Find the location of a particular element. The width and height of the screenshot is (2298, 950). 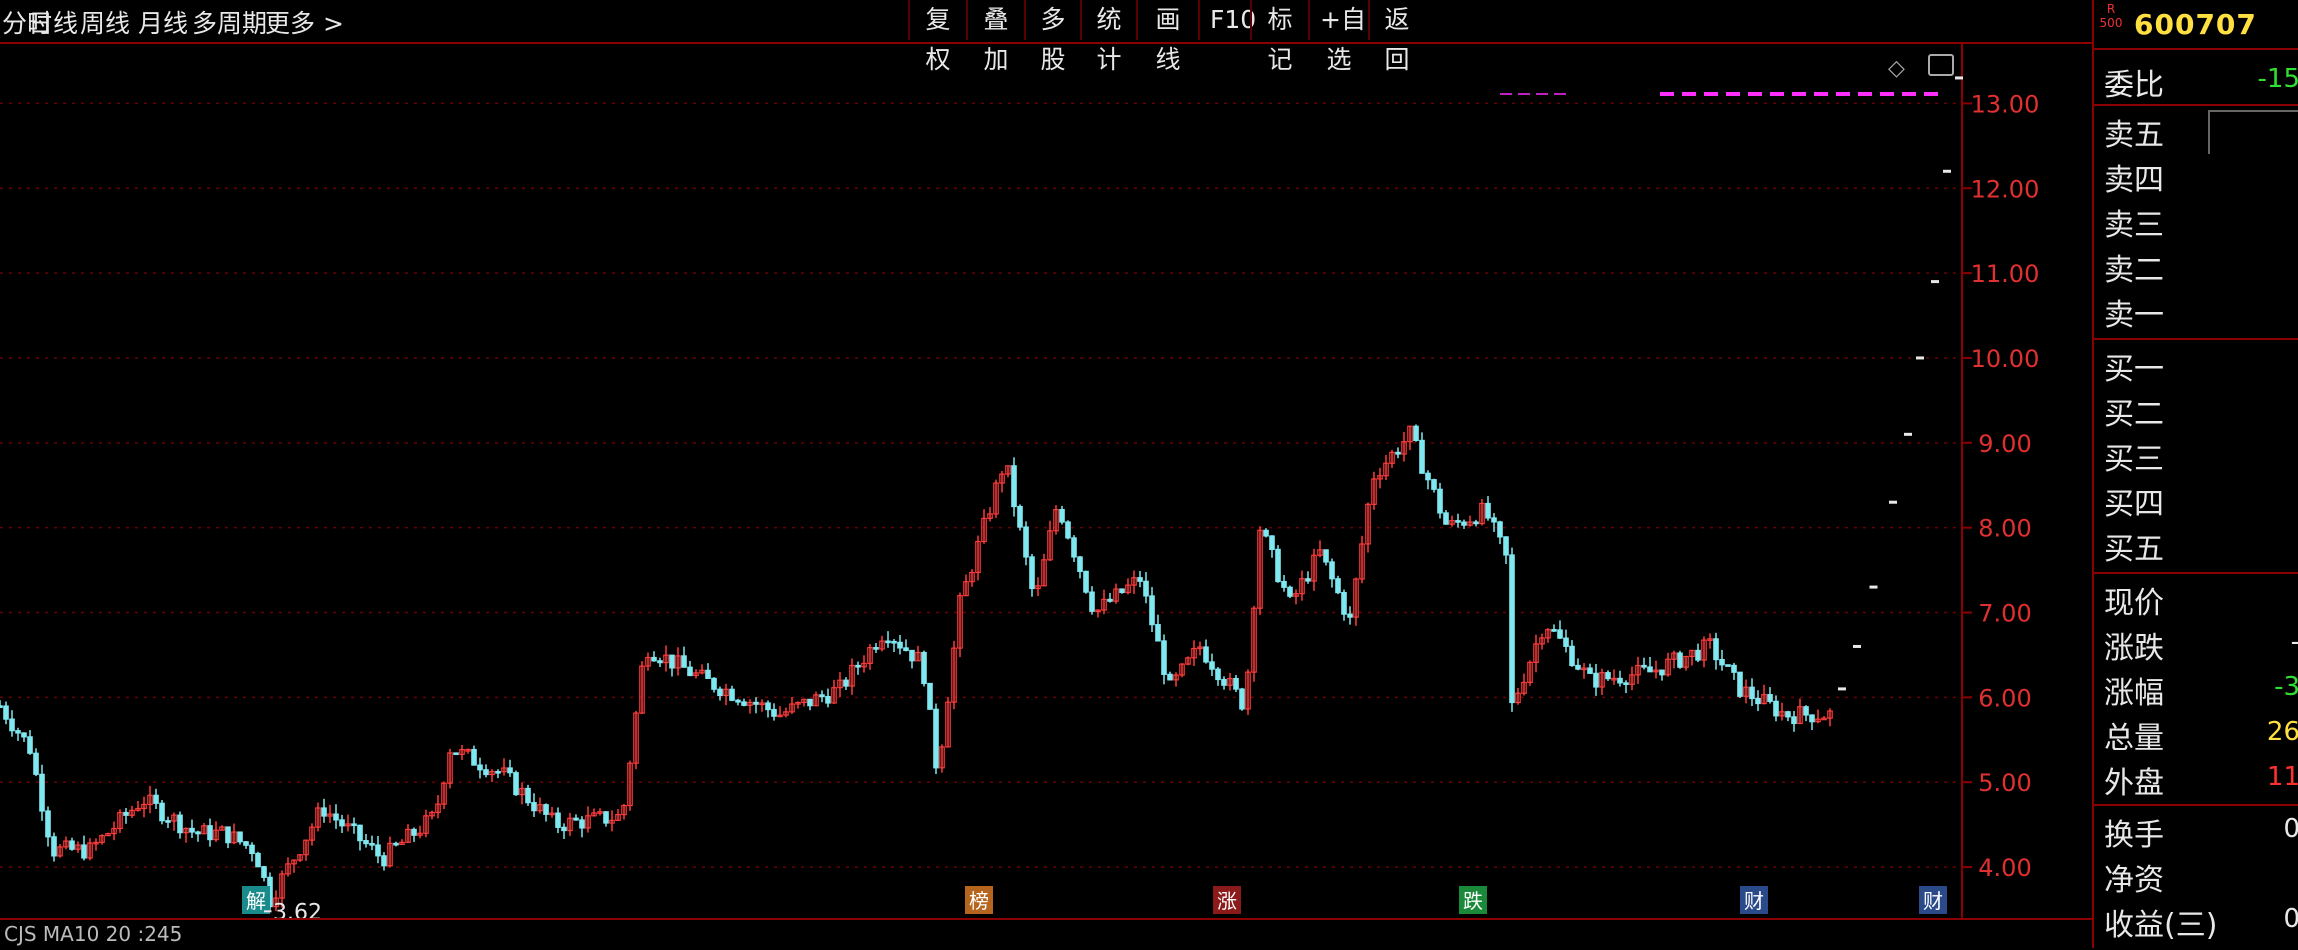

stat2-label: 收益(三) is located at coordinates (2161, 925).